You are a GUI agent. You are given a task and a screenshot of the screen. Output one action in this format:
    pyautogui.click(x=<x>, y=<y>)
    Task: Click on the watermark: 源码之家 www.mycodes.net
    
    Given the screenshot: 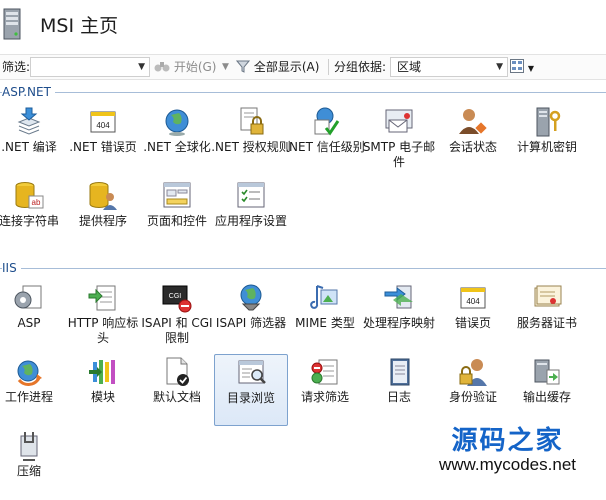 What is the action you would take?
    pyautogui.click(x=507, y=447)
    